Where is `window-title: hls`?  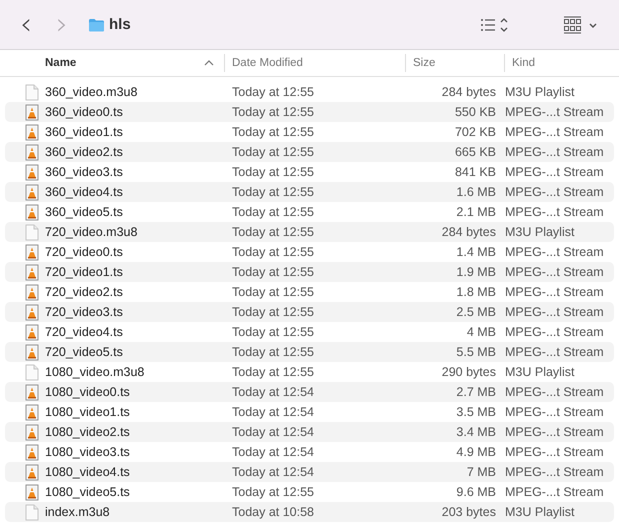 window-title: hls is located at coordinates (120, 24).